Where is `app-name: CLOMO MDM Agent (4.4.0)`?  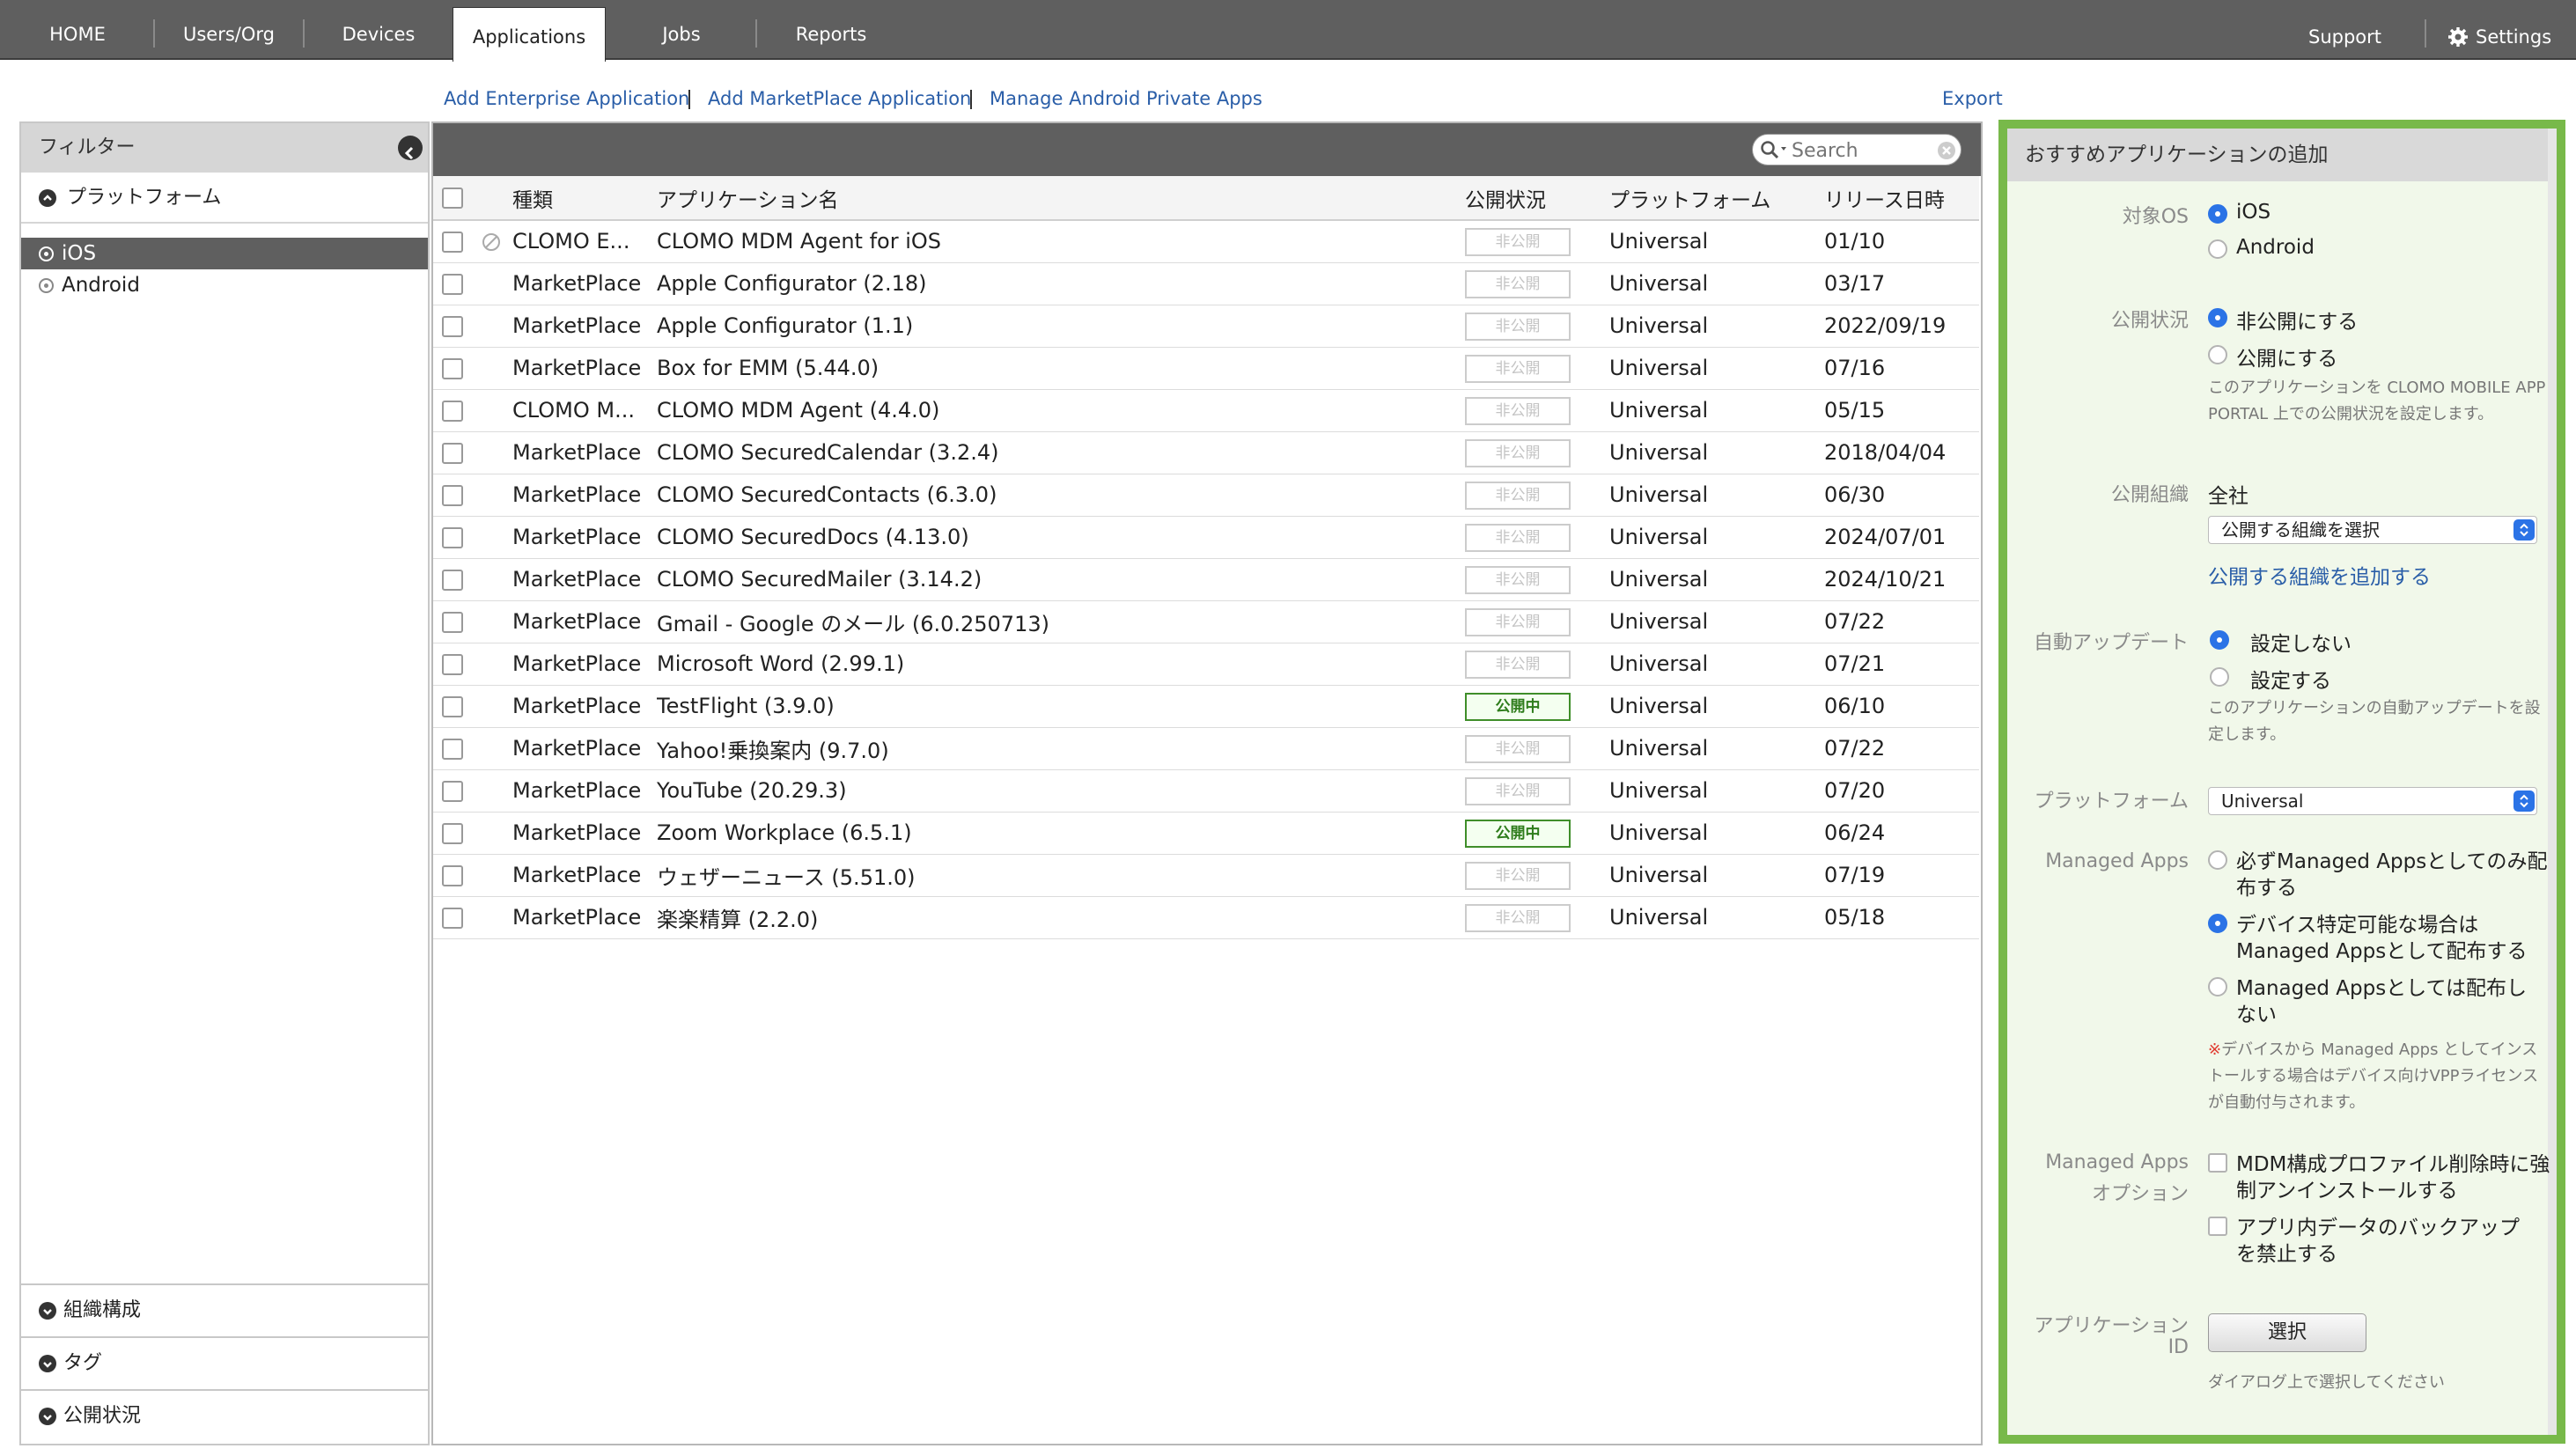 app-name: CLOMO MDM Agent (4.4.0) is located at coordinates (1061, 411).